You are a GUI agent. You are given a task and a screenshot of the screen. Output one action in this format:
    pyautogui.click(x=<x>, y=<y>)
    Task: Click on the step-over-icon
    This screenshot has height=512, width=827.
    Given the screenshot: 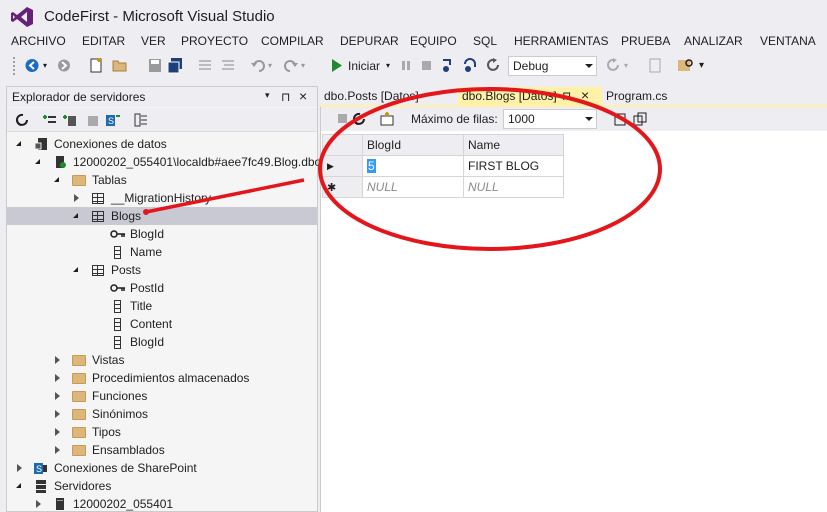 What is the action you would take?
    pyautogui.click(x=470, y=65)
    